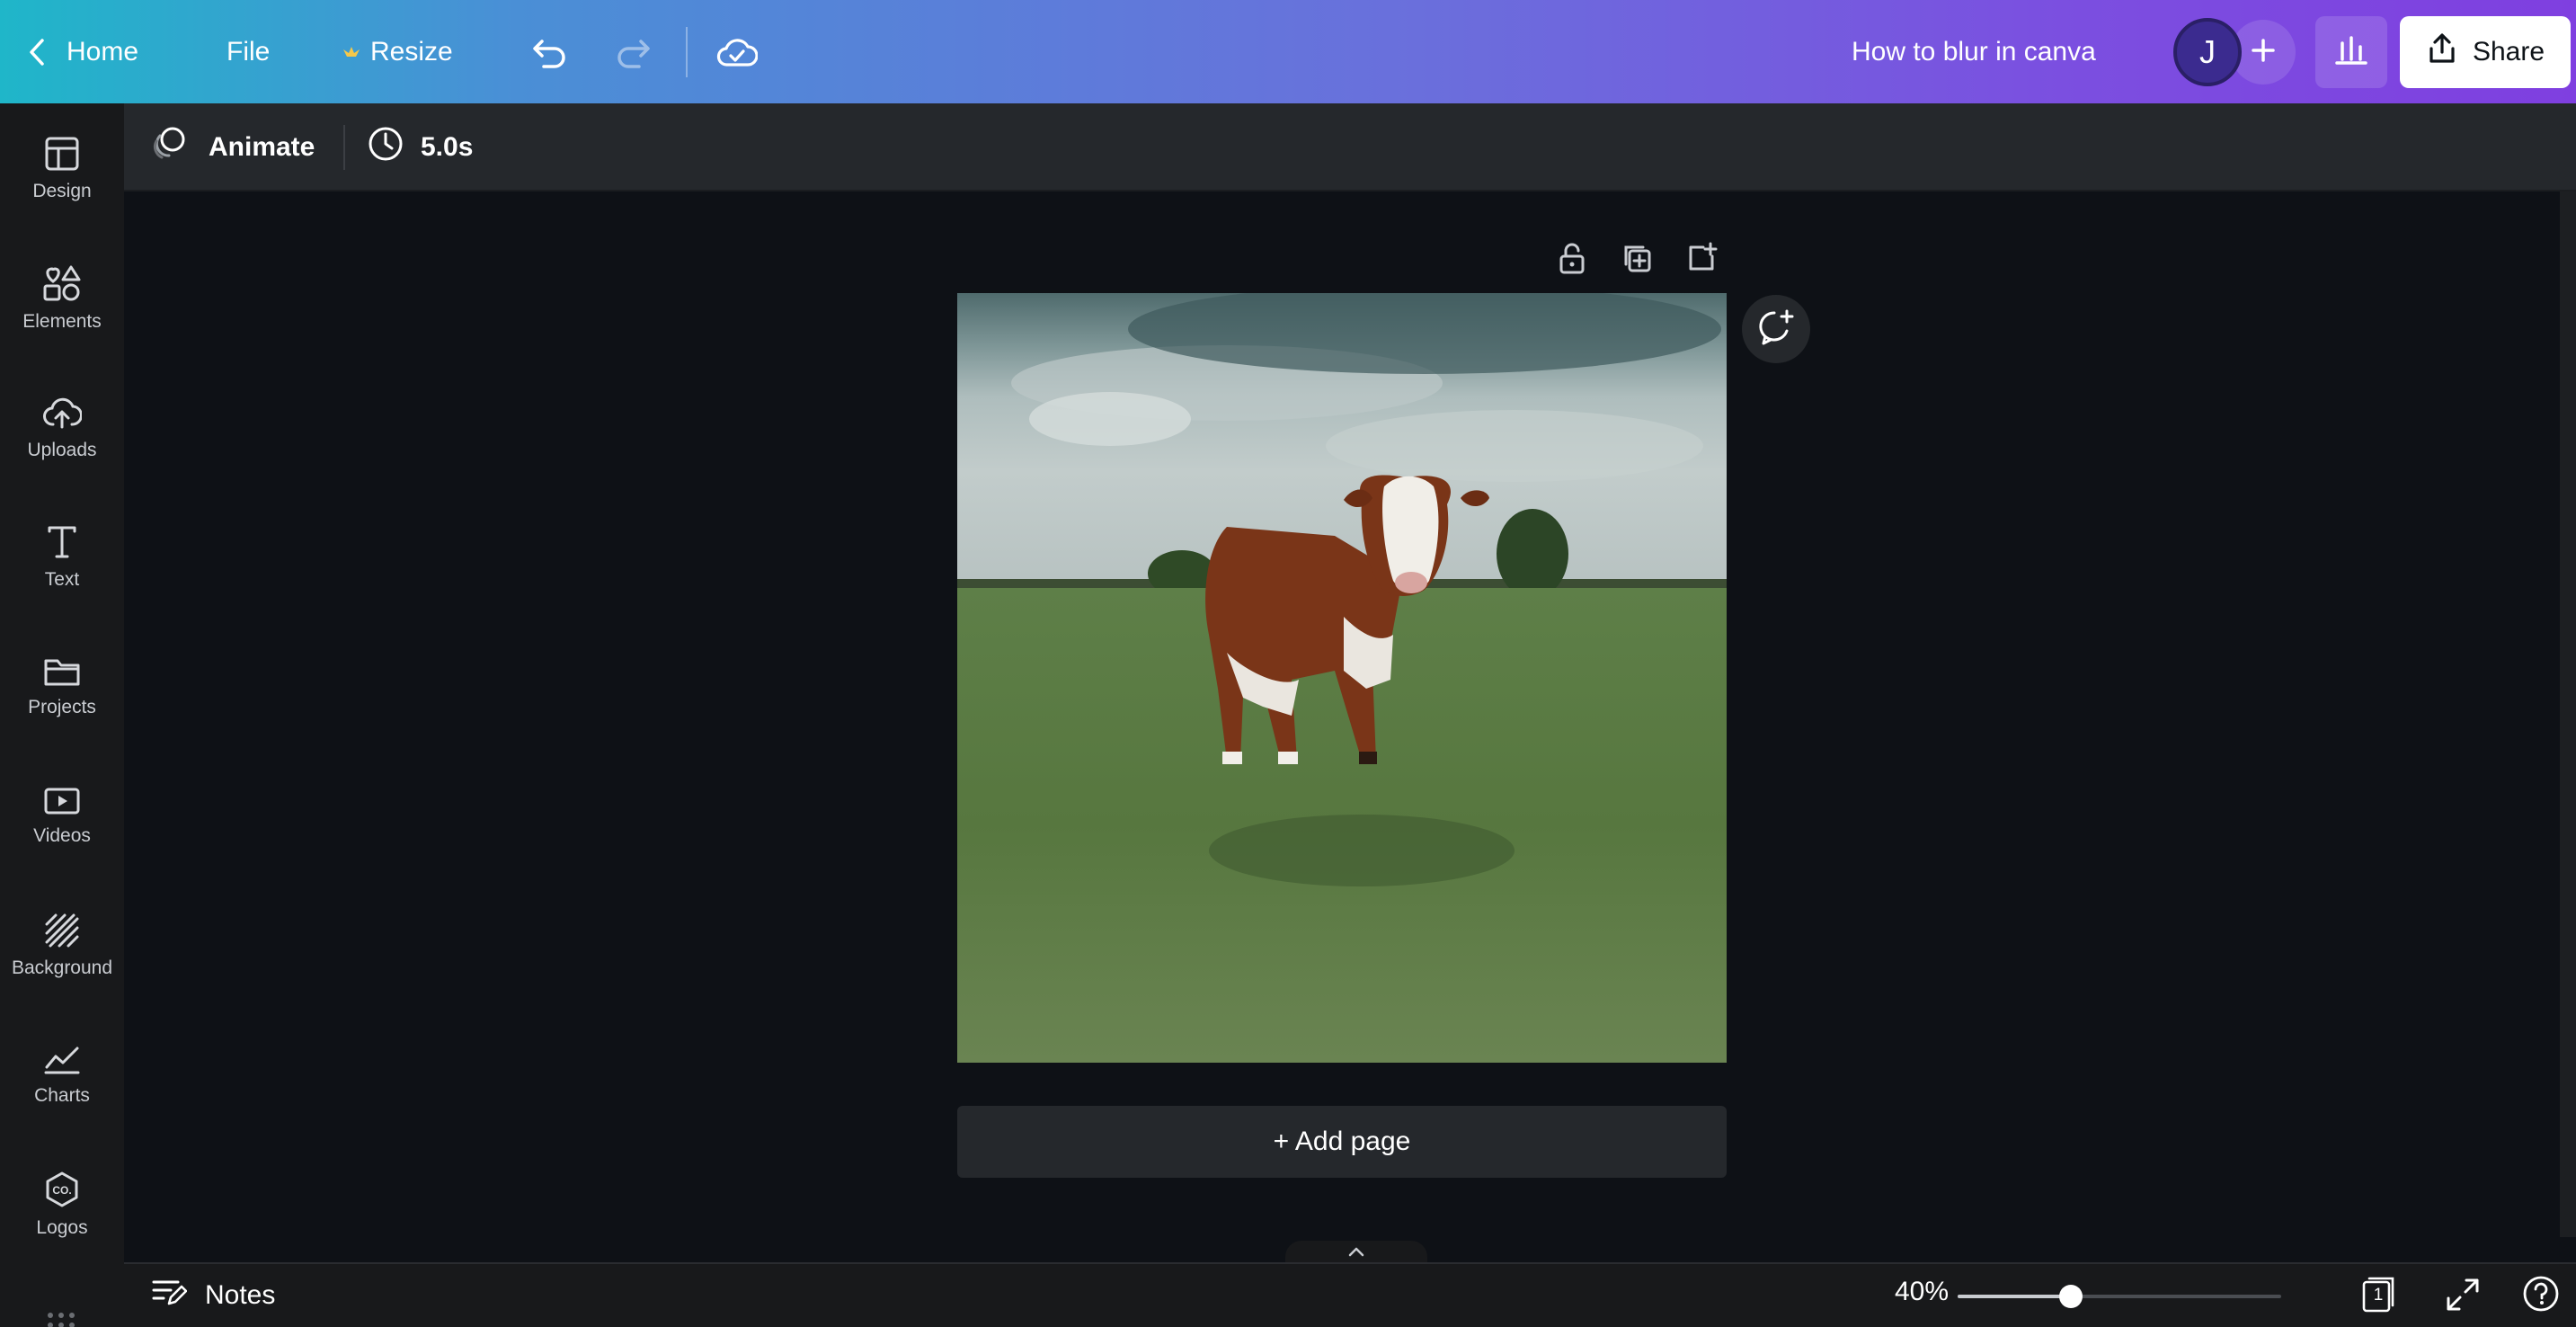 This screenshot has height=1327, width=2576. I want to click on sidebar-item-label: Charts, so click(62, 1096).